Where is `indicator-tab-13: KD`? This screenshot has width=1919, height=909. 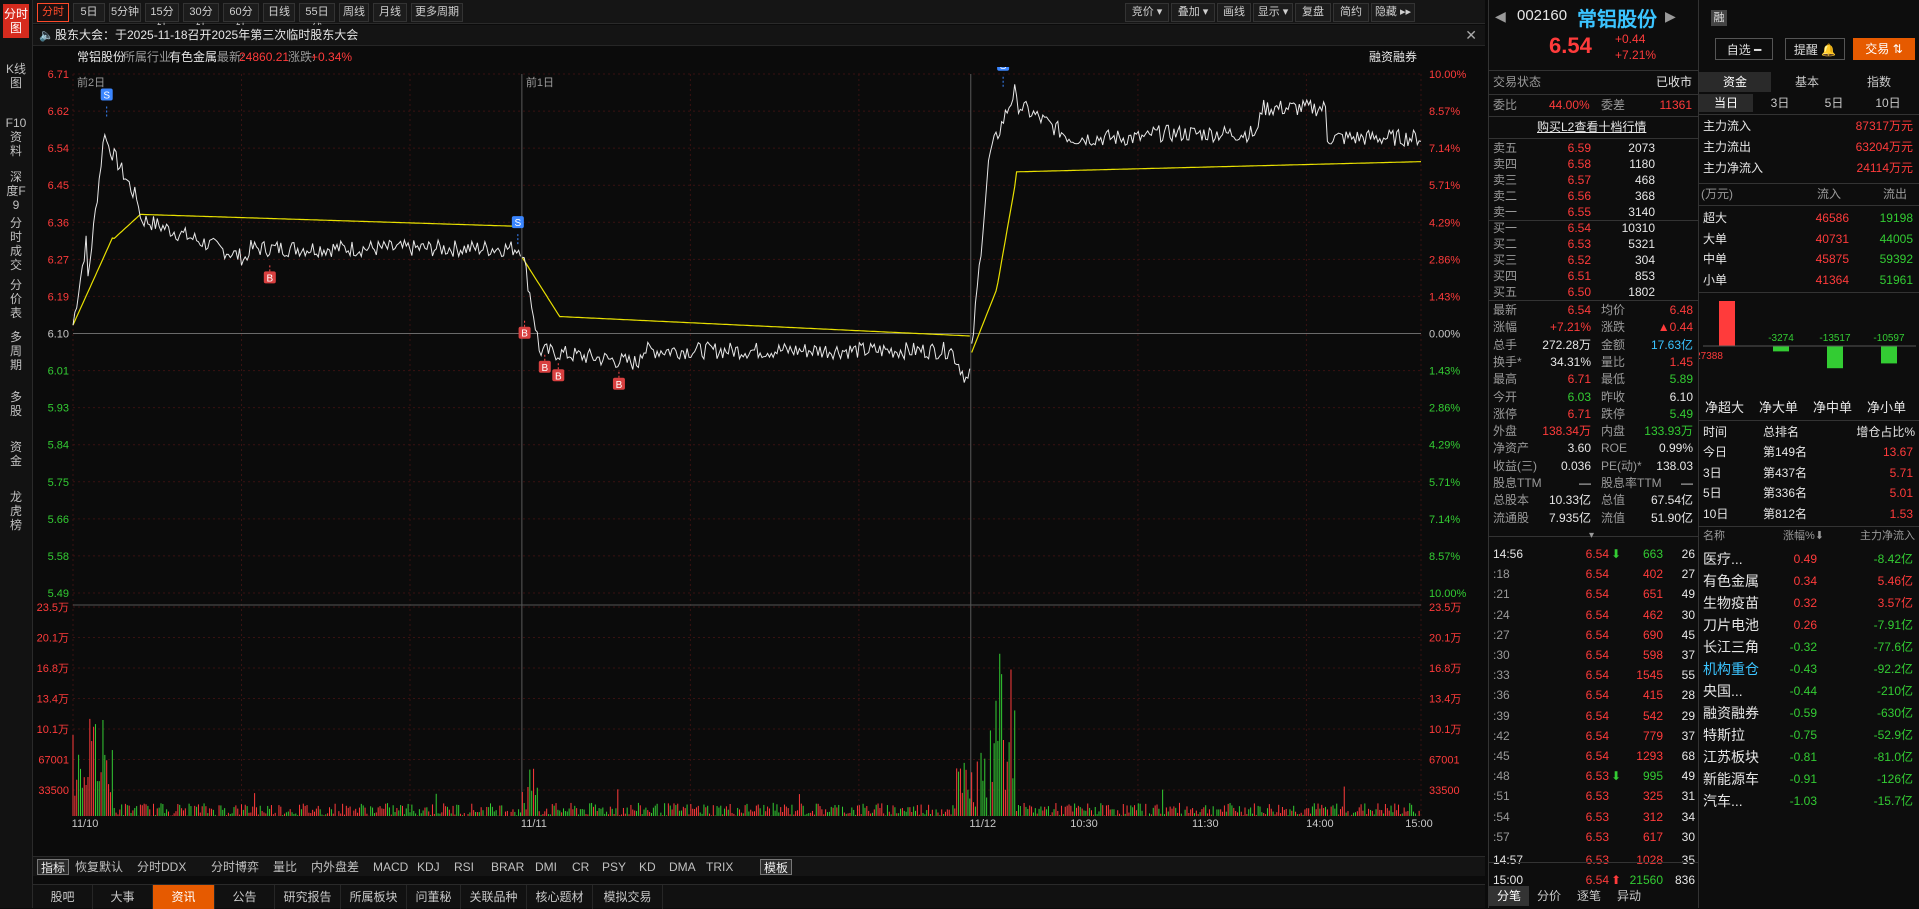 indicator-tab-13: KD is located at coordinates (647, 867).